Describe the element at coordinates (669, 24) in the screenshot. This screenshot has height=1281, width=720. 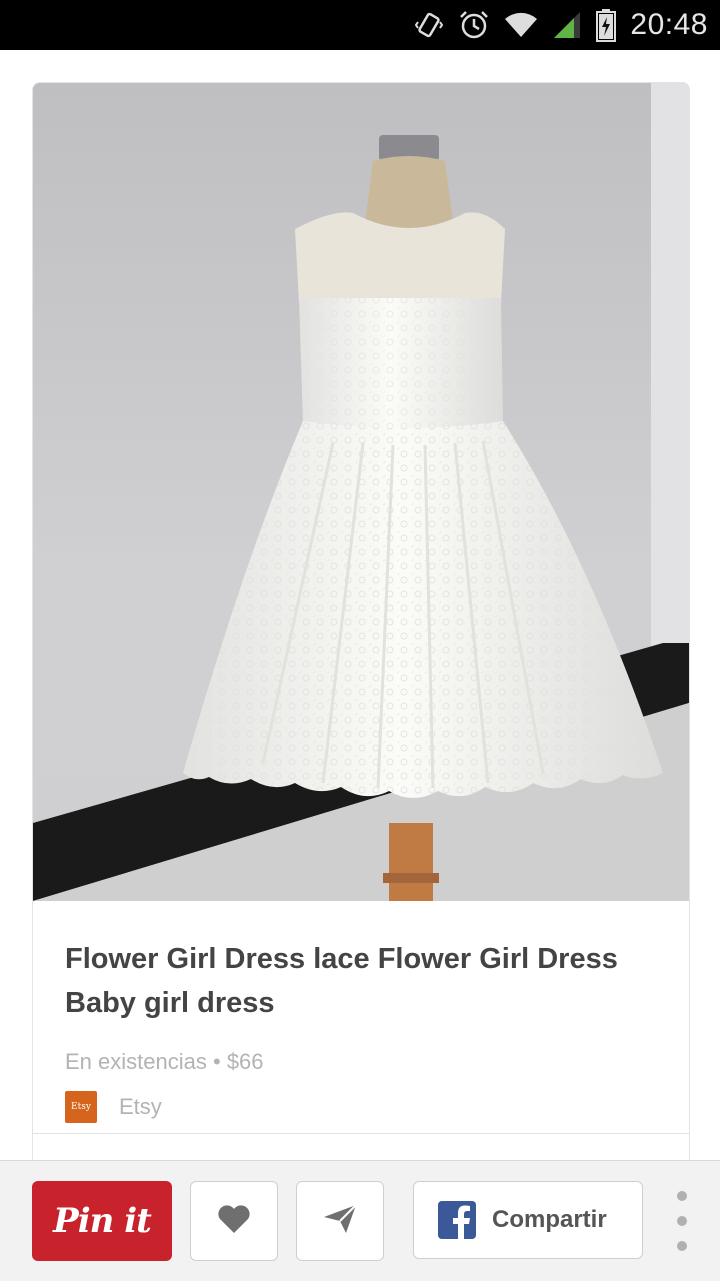
I see `status-time: 20:48` at that location.